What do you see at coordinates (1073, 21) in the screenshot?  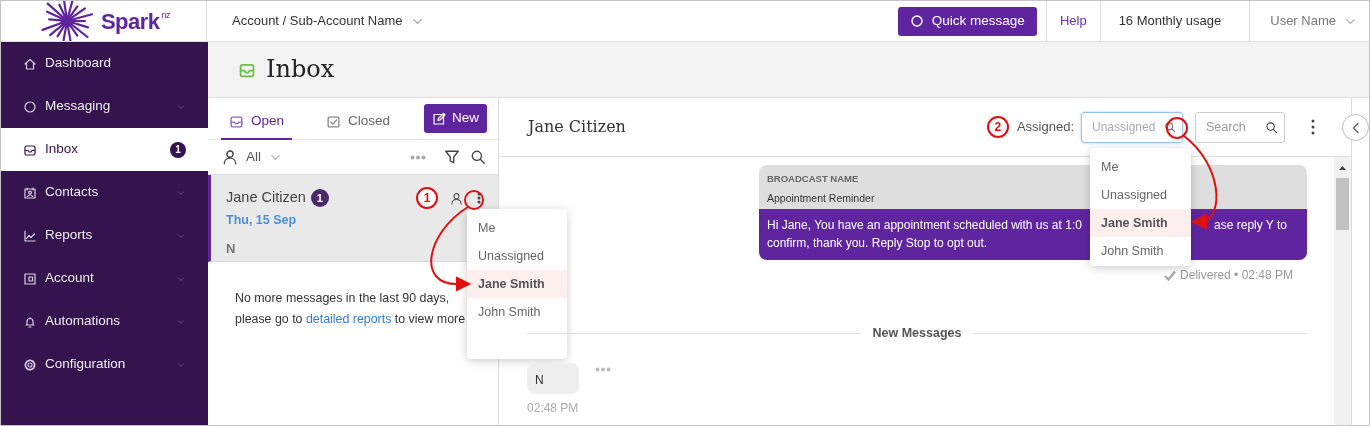 I see `help-link: Help` at bounding box center [1073, 21].